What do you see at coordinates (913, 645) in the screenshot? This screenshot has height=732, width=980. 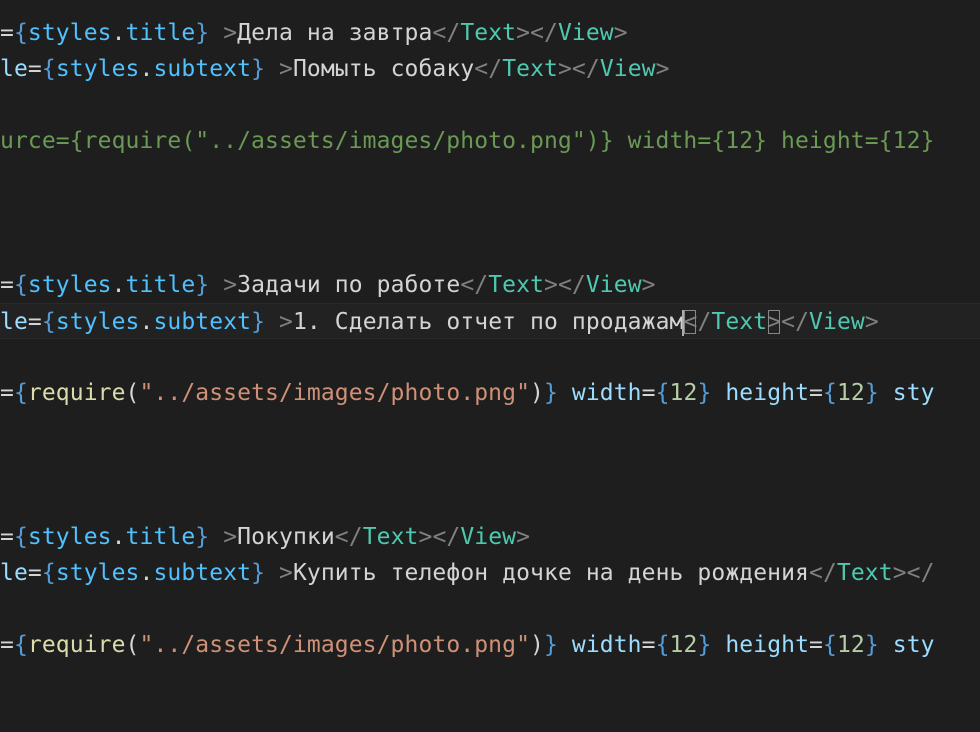 I see `code-token: sty` at bounding box center [913, 645].